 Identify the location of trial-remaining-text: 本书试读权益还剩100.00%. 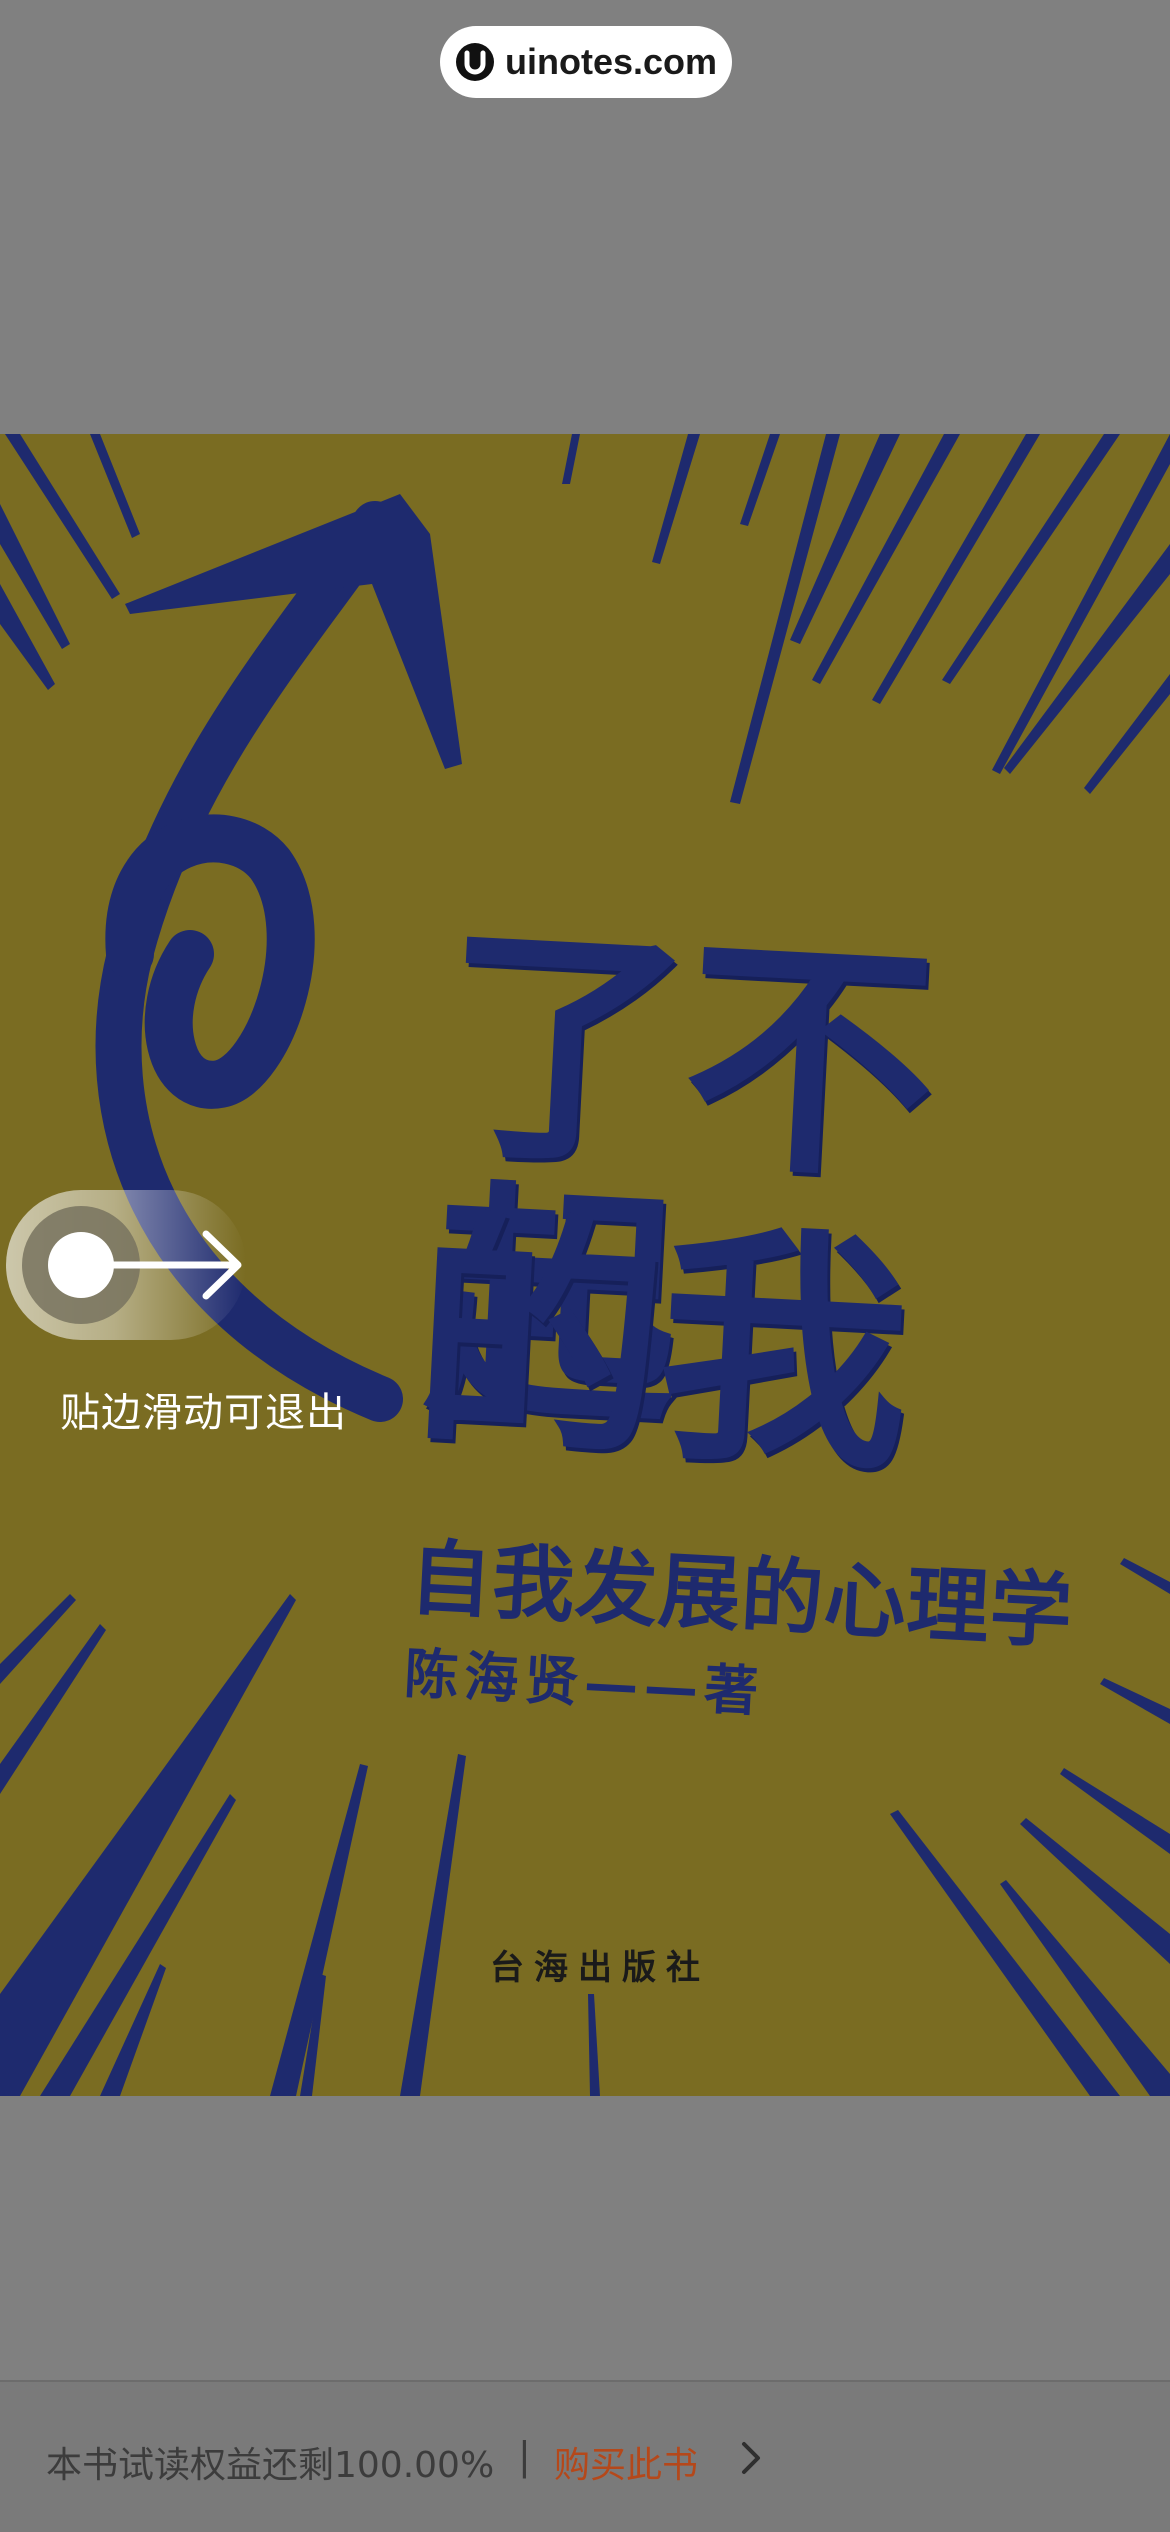
(270, 2465).